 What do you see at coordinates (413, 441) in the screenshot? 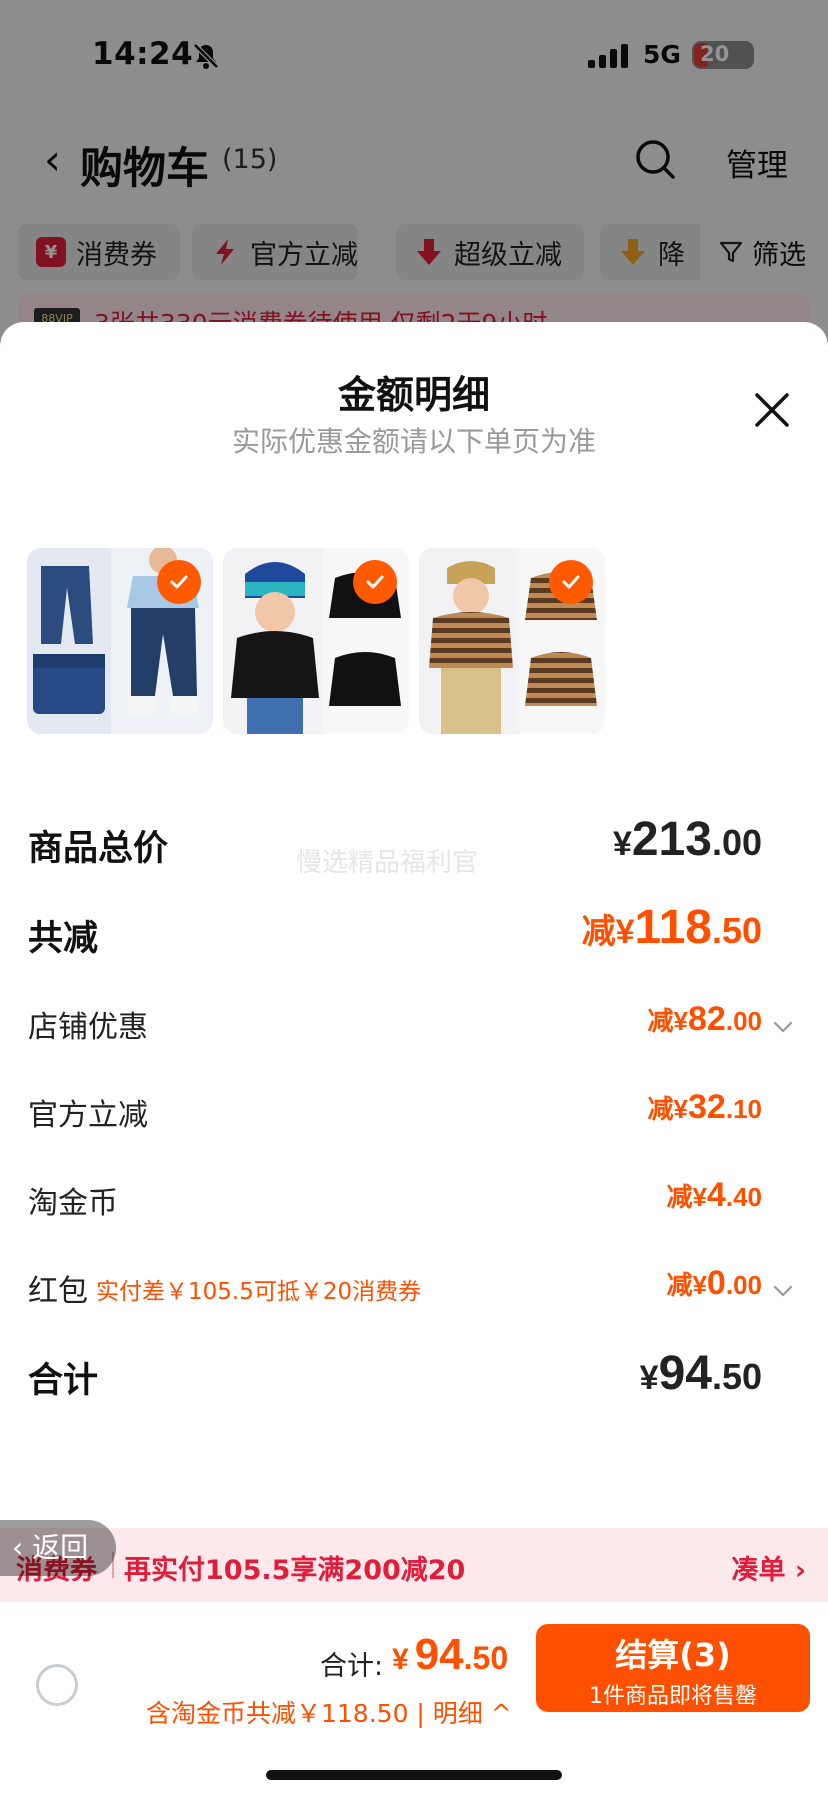
I see `sheet-subtitle: 实际优惠金额请以下单页为准` at bounding box center [413, 441].